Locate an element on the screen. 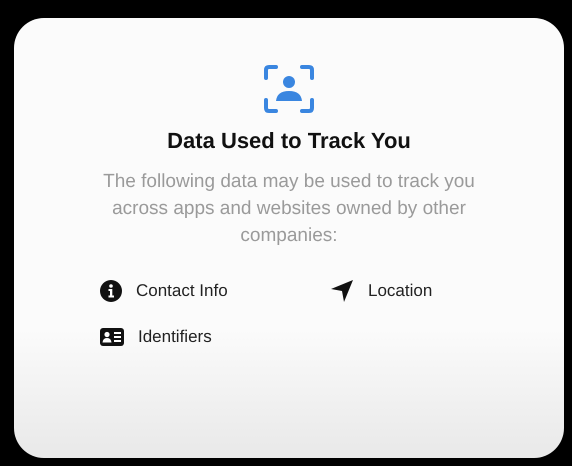 Image resolution: width=572 pixels, height=466 pixels. card-title: Data Used to Track You is located at coordinates (289, 141).